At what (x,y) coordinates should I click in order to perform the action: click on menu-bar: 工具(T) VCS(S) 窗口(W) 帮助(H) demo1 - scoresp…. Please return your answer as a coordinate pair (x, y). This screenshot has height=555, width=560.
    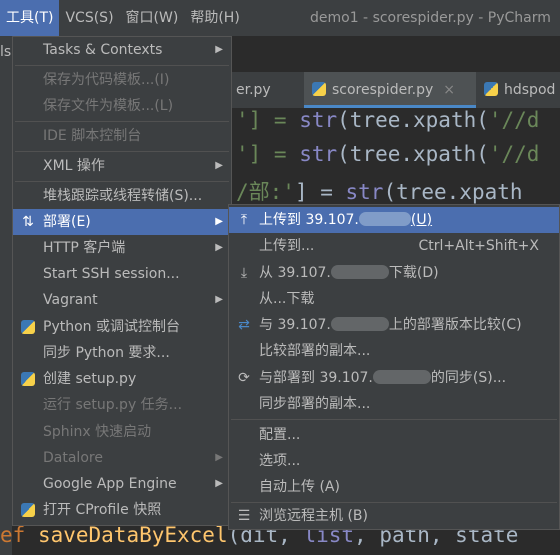
    Looking at the image, I should click on (280, 18).